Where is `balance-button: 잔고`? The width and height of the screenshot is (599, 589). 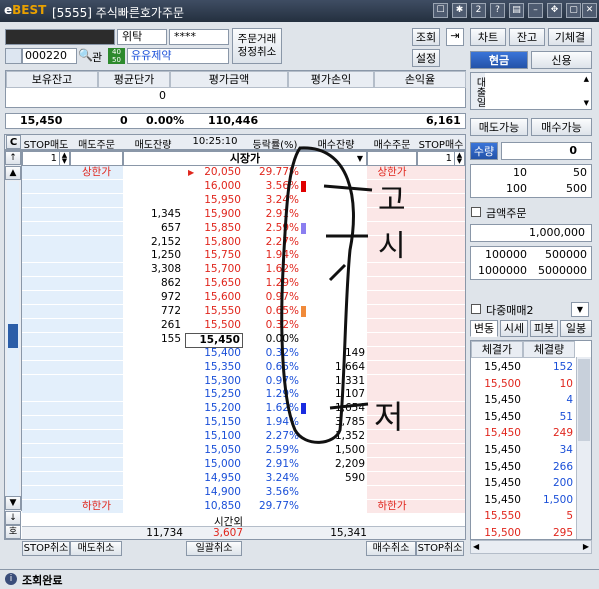
balance-button: 잔고 is located at coordinates (527, 37).